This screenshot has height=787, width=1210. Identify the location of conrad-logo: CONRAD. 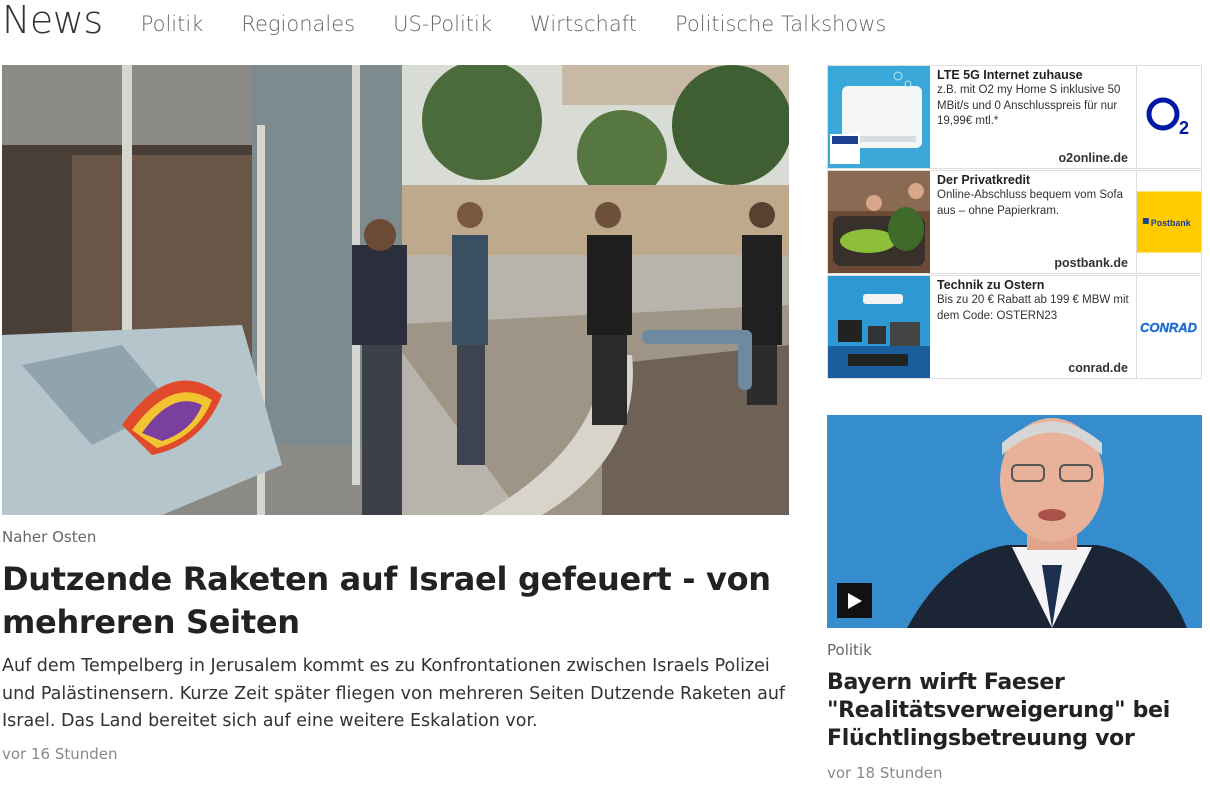
(1168, 327).